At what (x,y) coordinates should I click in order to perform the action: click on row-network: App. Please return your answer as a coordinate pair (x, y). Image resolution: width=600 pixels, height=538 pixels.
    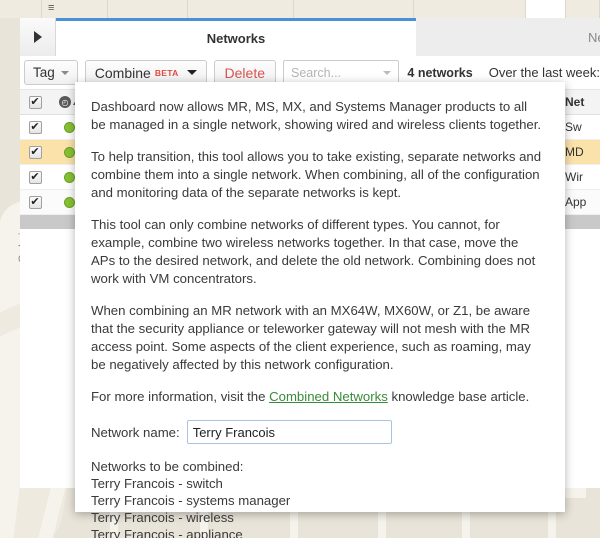
    Looking at the image, I should click on (576, 202).